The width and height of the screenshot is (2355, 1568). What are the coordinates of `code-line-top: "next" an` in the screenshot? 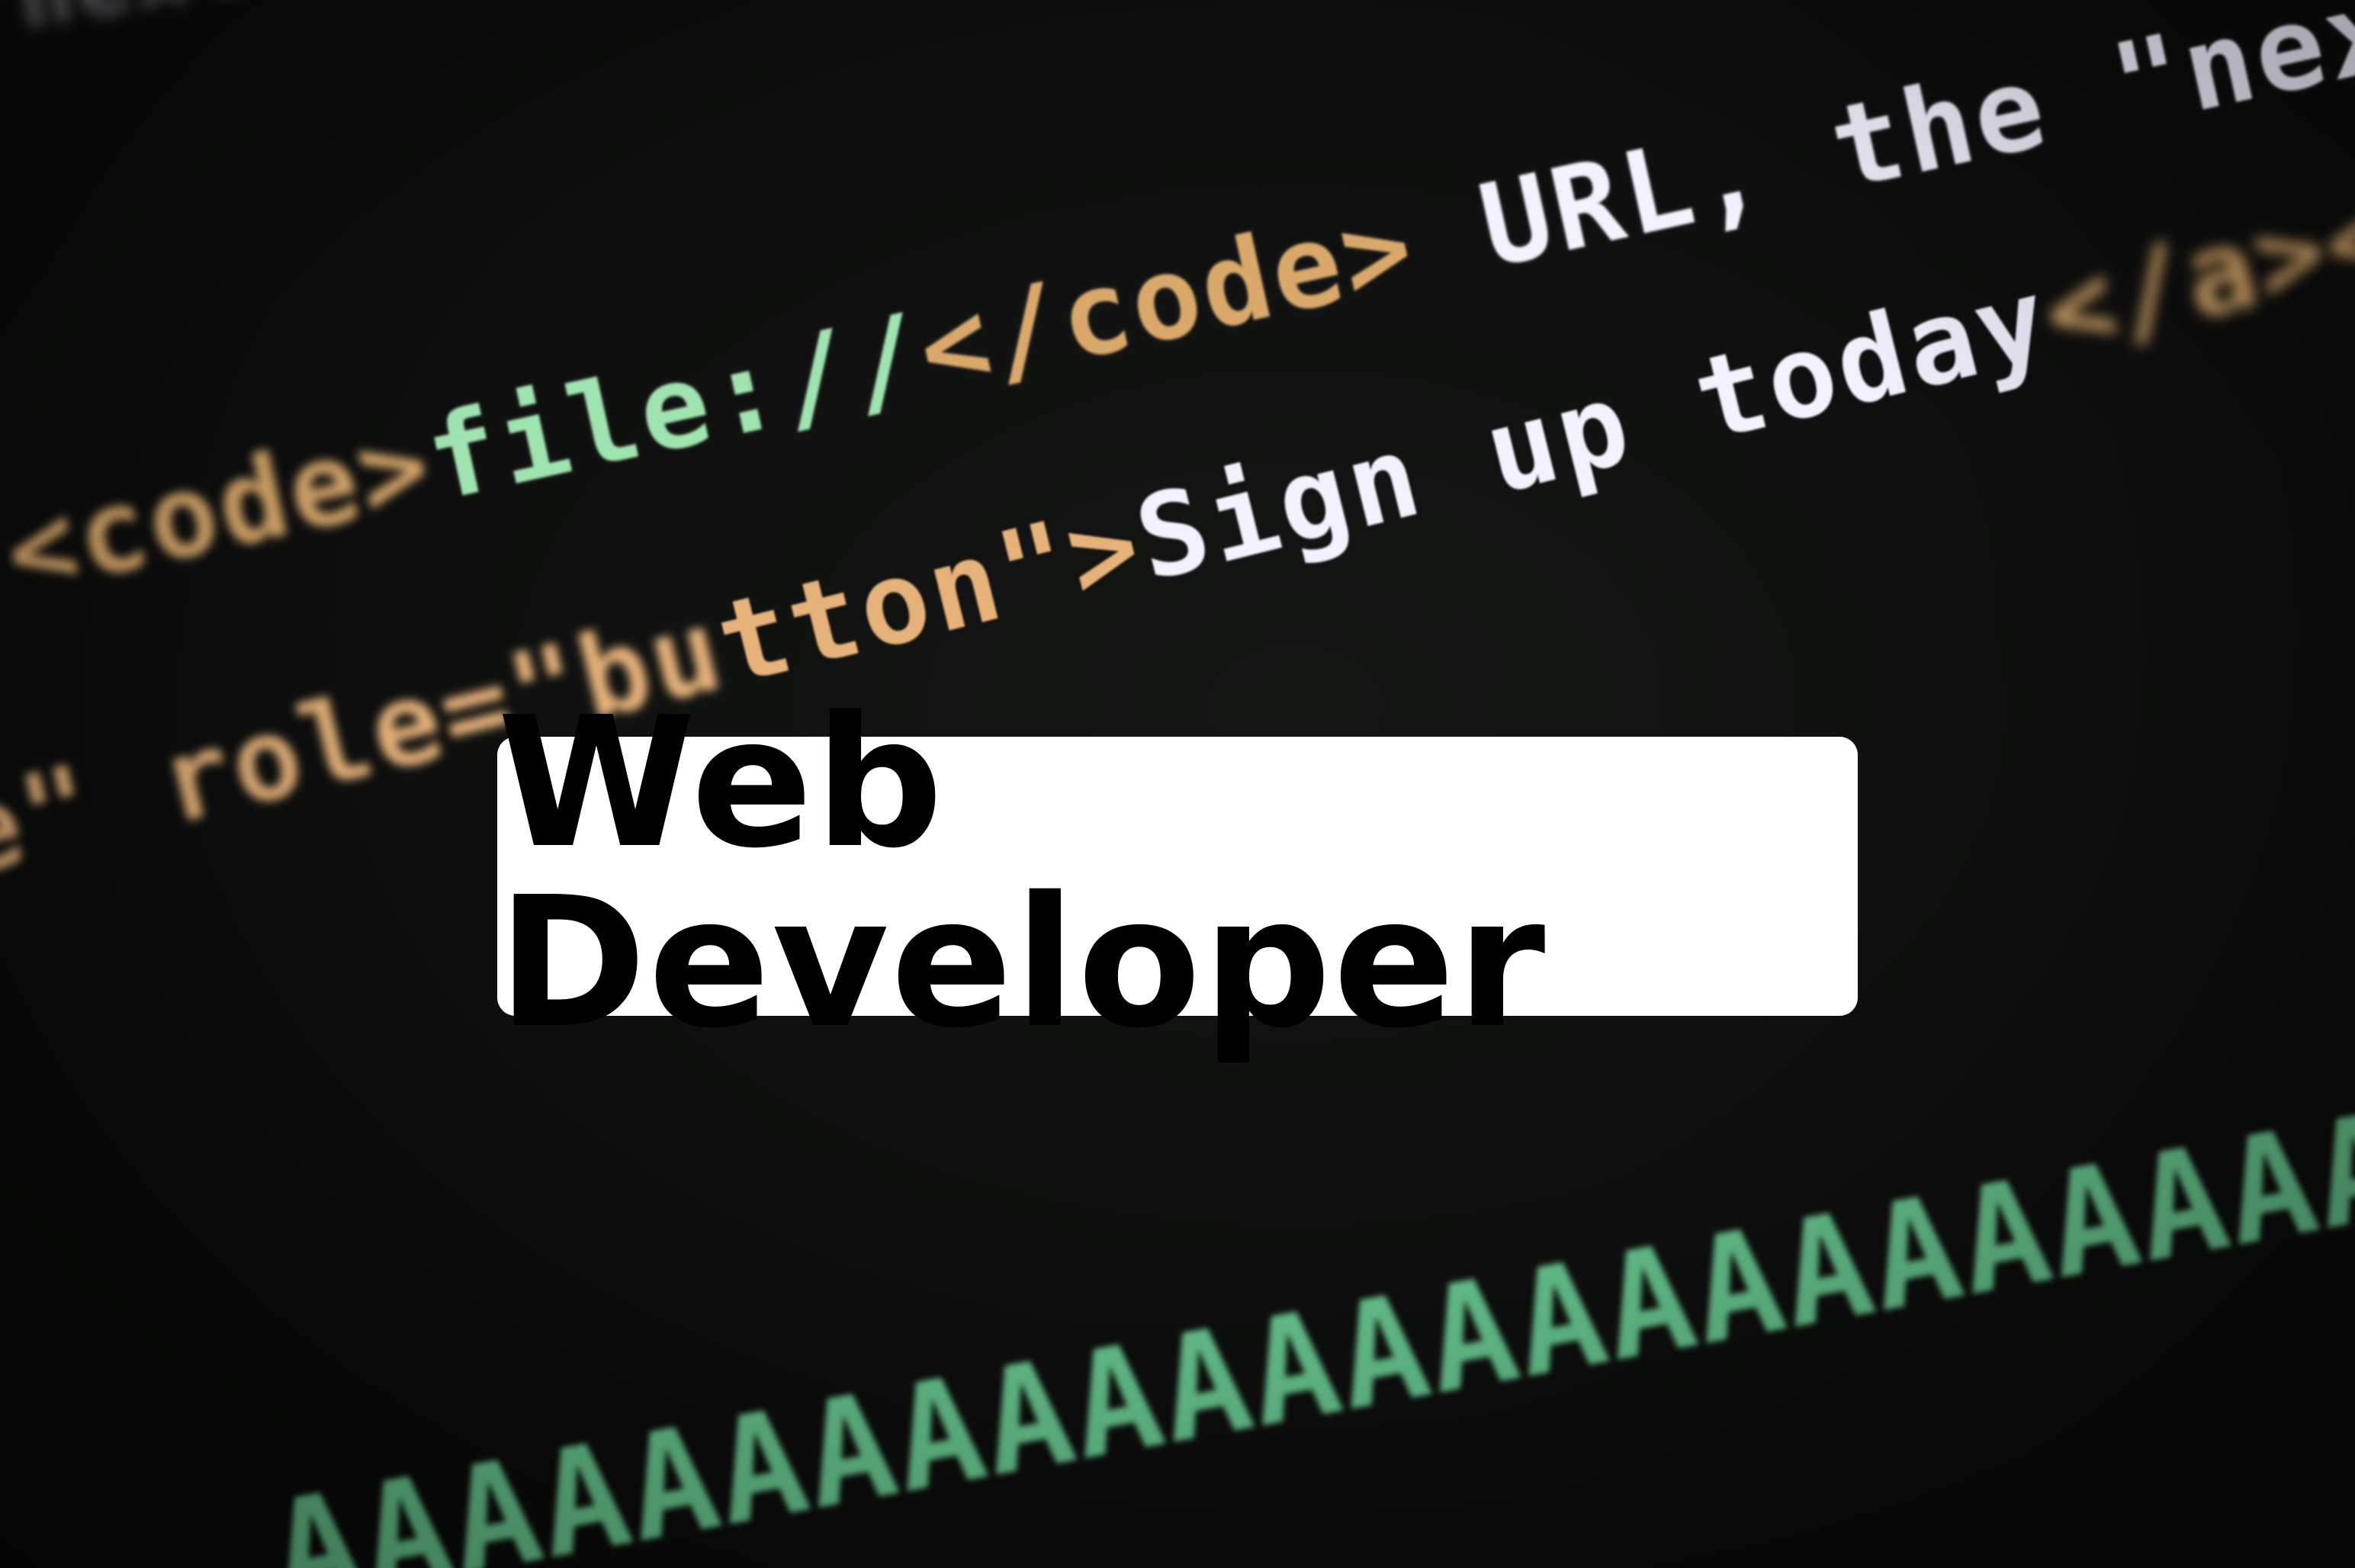 It's located at (242, 30).